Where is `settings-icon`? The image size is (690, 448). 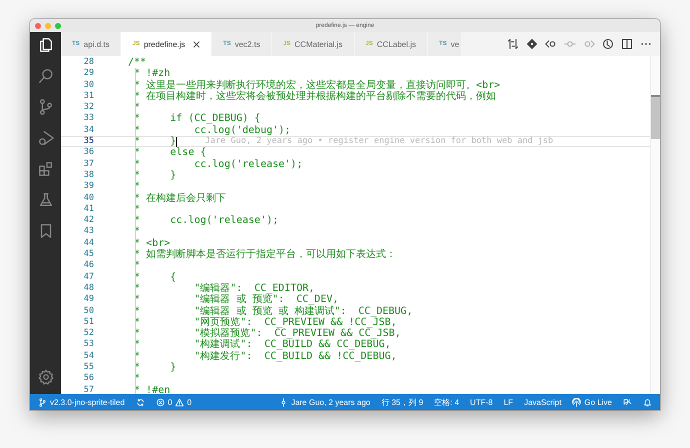 settings-icon is located at coordinates (45, 377).